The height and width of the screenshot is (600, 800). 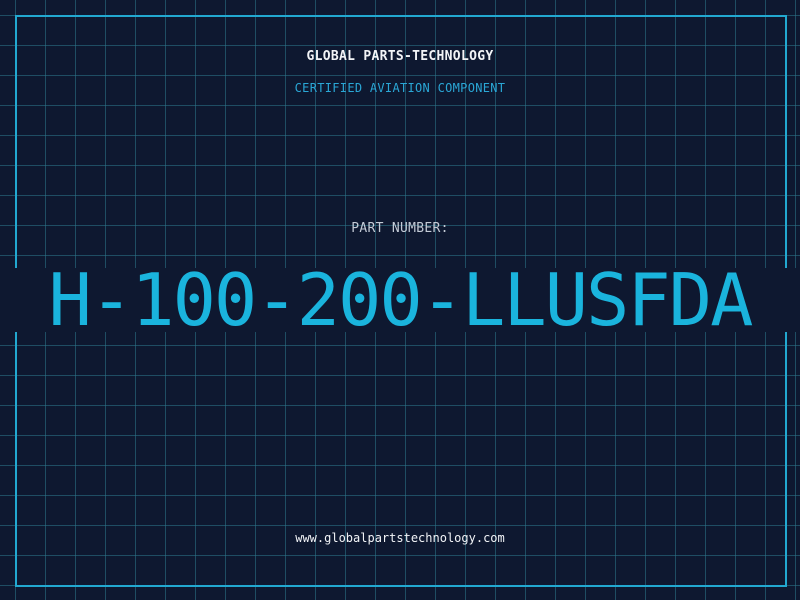 What do you see at coordinates (400, 56) in the screenshot?
I see `brand-name: GLOBAL PARTS-TECHNOLOGY` at bounding box center [400, 56].